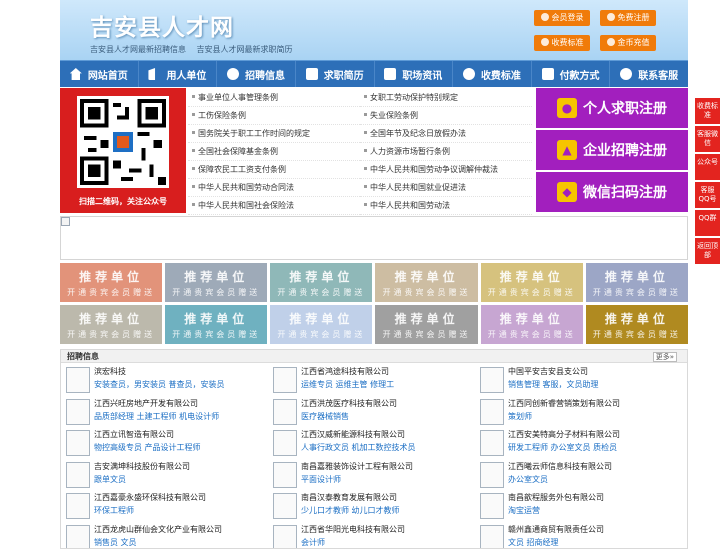  What do you see at coordinates (147, 447) in the screenshot?
I see `job-positions: 物控高级专员 产品设计工程师` at bounding box center [147, 447].